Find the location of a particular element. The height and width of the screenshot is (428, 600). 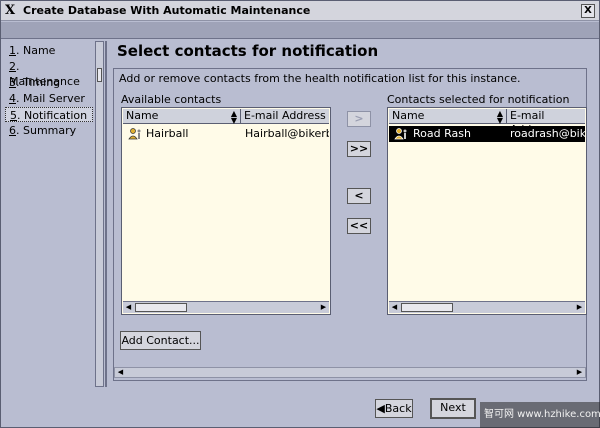

watermark: 智可网 www.hzhike.com is located at coordinates (540, 415).